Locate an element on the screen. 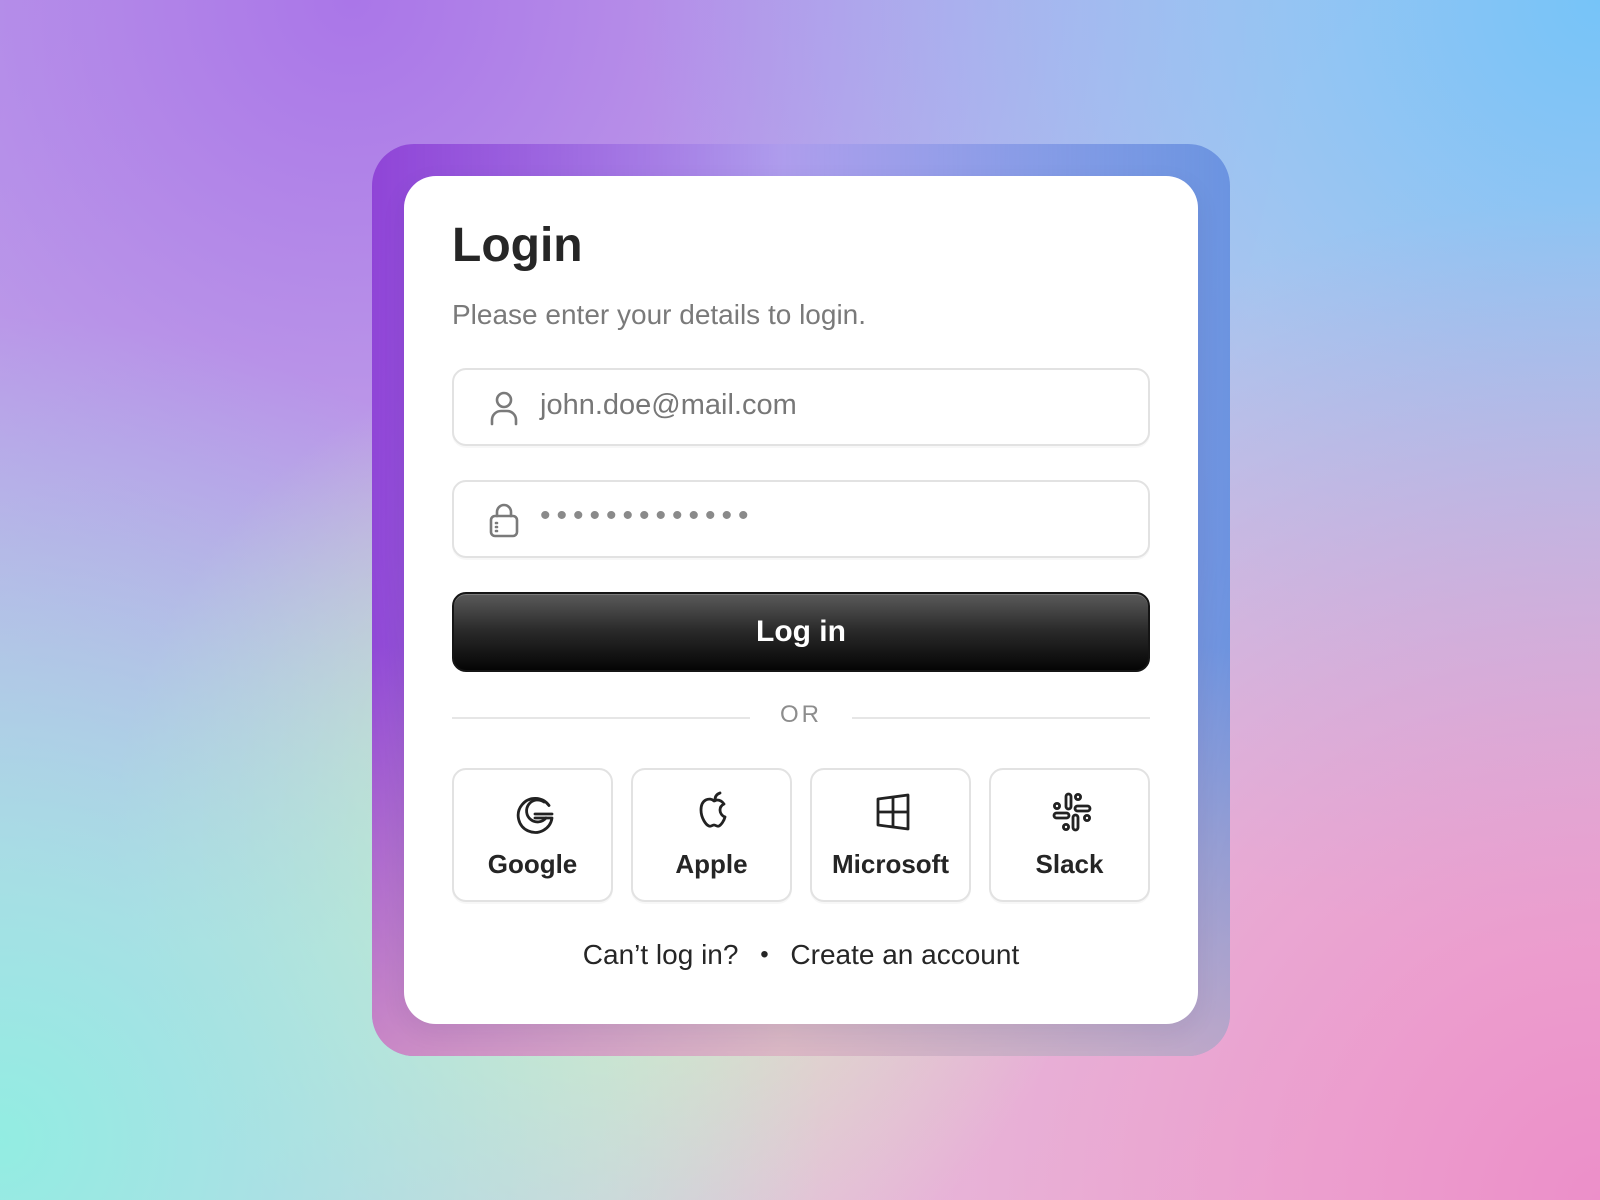  slack-label: Slack is located at coordinates (1069, 864).